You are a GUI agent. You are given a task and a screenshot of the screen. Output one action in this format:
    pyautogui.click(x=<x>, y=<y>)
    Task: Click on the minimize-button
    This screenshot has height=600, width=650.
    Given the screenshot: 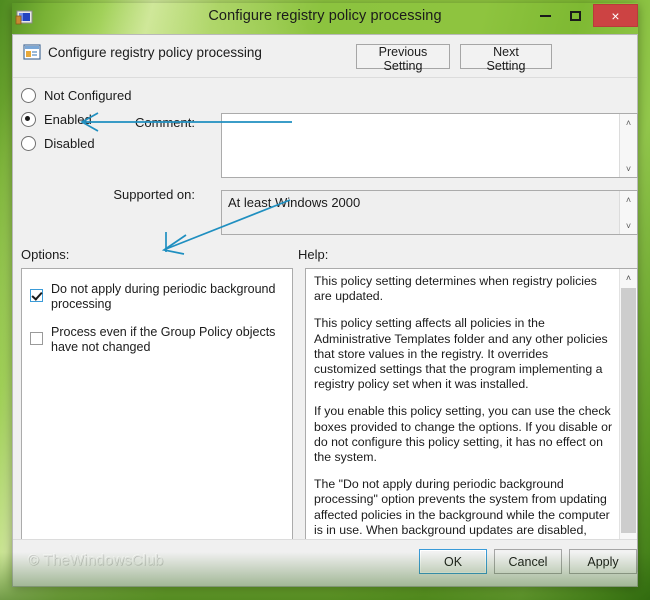 What is the action you would take?
    pyautogui.click(x=545, y=16)
    